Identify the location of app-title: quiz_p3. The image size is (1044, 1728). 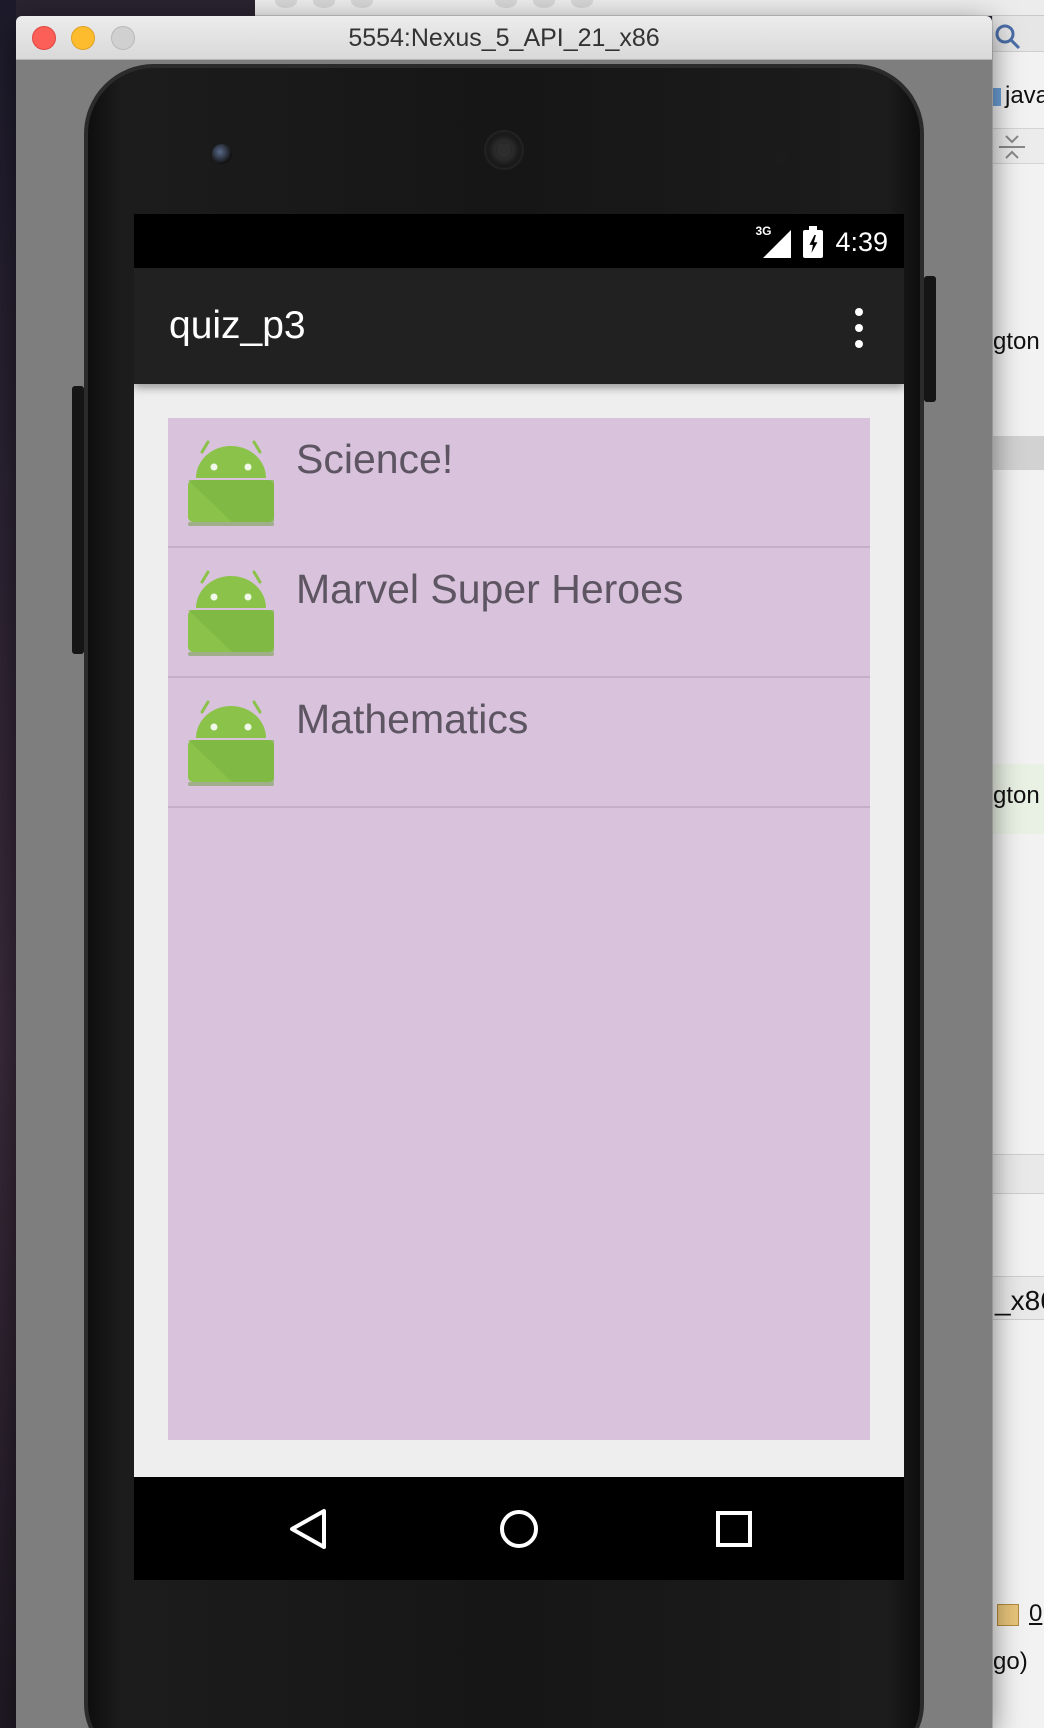
(237, 325).